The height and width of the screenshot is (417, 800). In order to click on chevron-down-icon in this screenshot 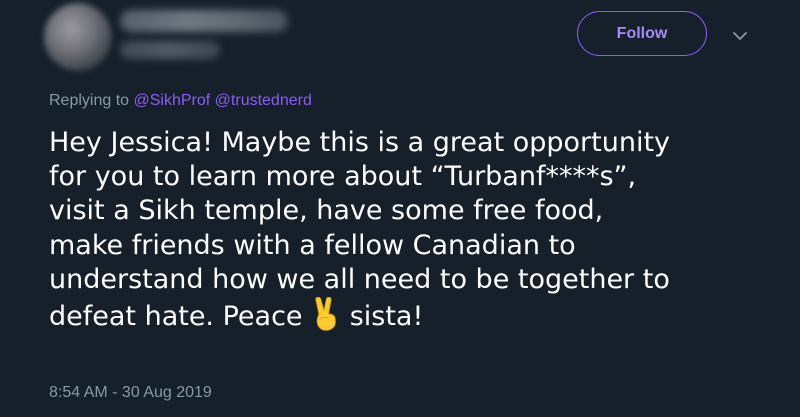, I will do `click(740, 35)`.